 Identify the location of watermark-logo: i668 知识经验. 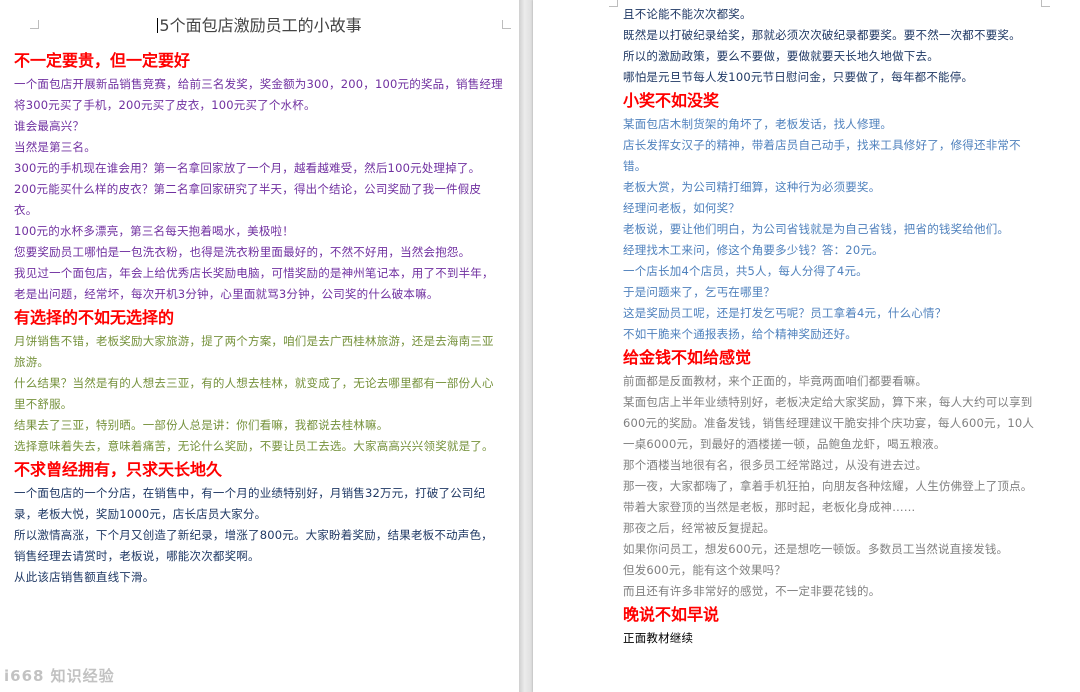
(59, 676).